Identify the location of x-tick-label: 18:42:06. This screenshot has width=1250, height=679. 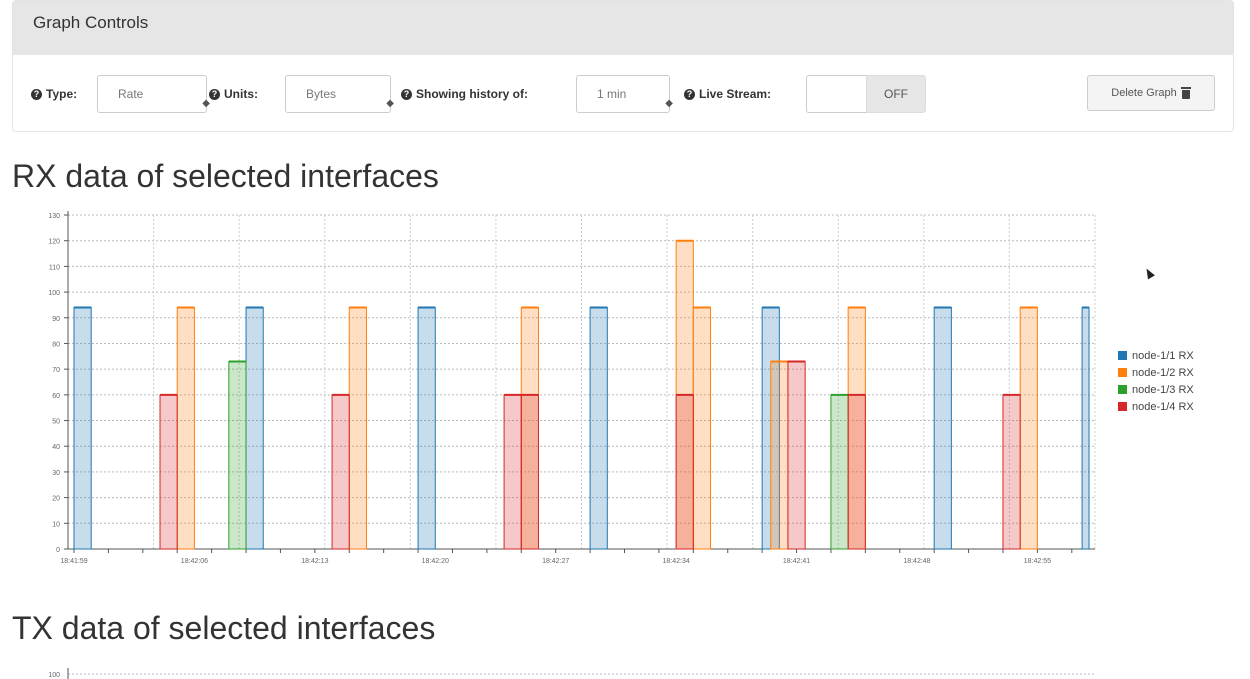
(194, 561).